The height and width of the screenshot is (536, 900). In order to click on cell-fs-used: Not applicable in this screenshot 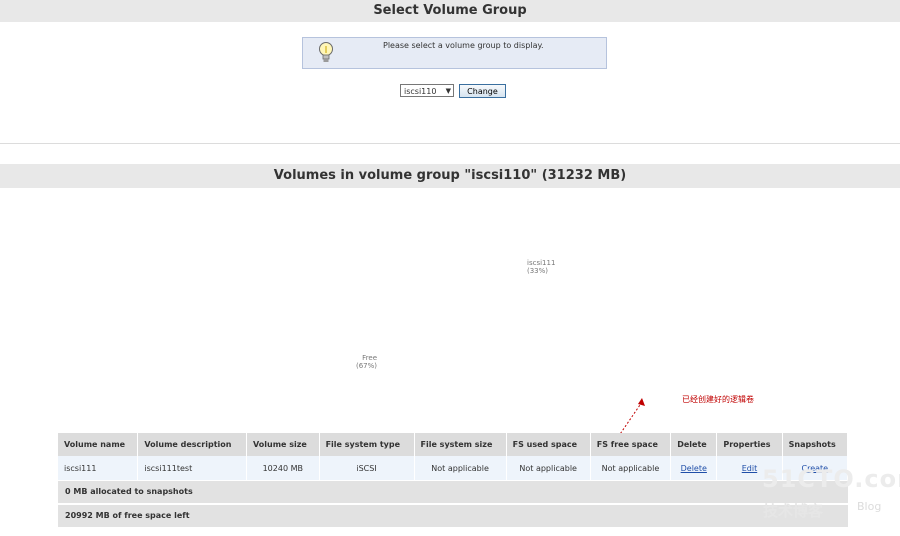, I will do `click(548, 468)`.